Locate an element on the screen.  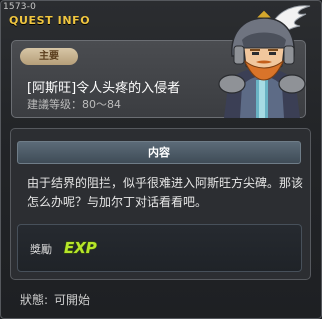
exp-icon: EXP is located at coordinates (81, 248).